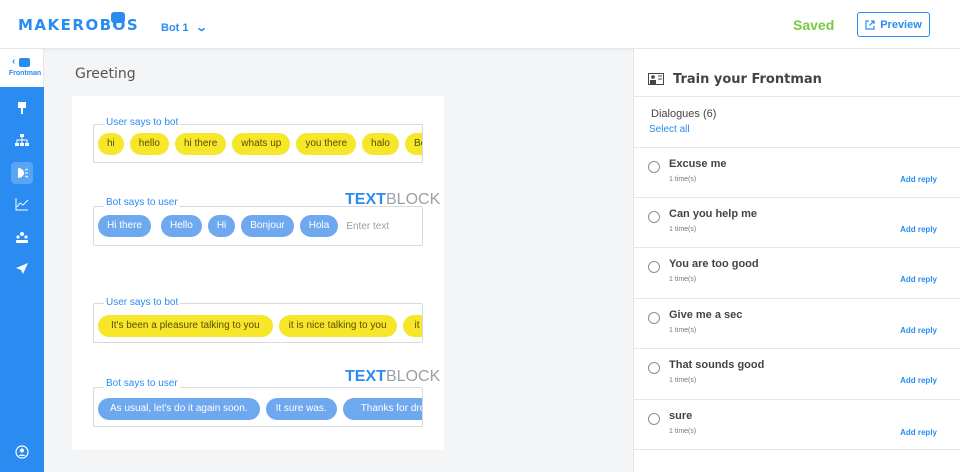 This screenshot has width=960, height=472. What do you see at coordinates (797, 424) in the screenshot?
I see `dialogue-row: sure 1 time(s) Add reply` at bounding box center [797, 424].